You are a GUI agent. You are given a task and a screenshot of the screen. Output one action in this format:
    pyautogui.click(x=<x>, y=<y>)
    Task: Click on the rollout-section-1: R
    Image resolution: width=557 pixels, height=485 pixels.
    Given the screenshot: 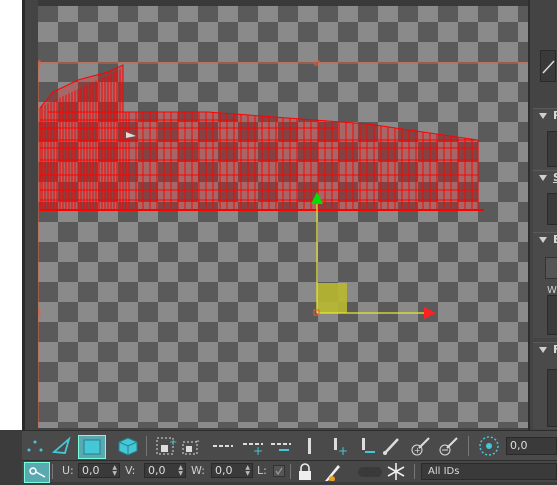 What is the action you would take?
    pyautogui.click(x=545, y=139)
    